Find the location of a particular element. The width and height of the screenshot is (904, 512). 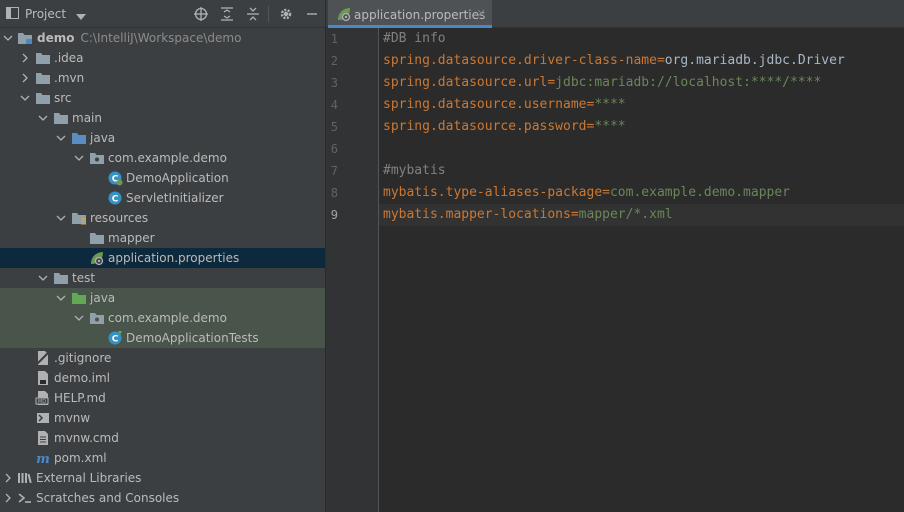

property-value: mapper/*.xml is located at coordinates (625, 214).